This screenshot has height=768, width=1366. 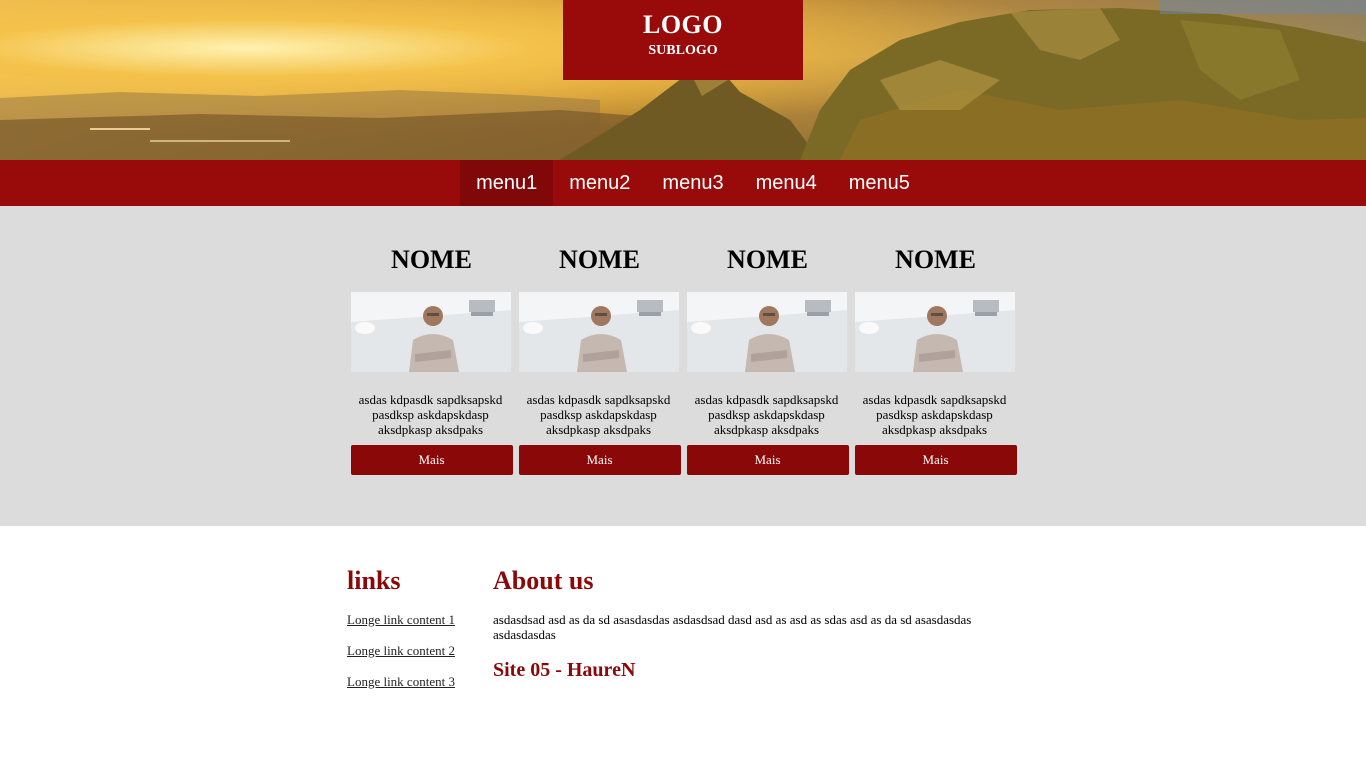 I want to click on logo-box: LOGO SUBLOGO, so click(x=683, y=40).